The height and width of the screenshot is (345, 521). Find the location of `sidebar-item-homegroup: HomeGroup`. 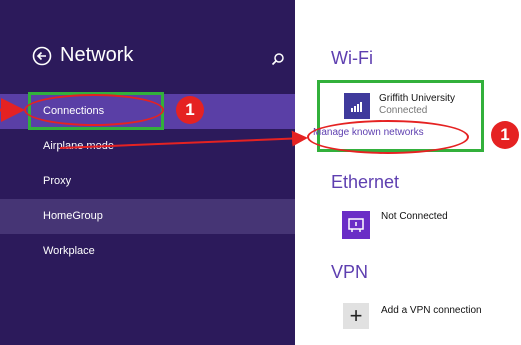

sidebar-item-homegroup: HomeGroup is located at coordinates (147, 216).